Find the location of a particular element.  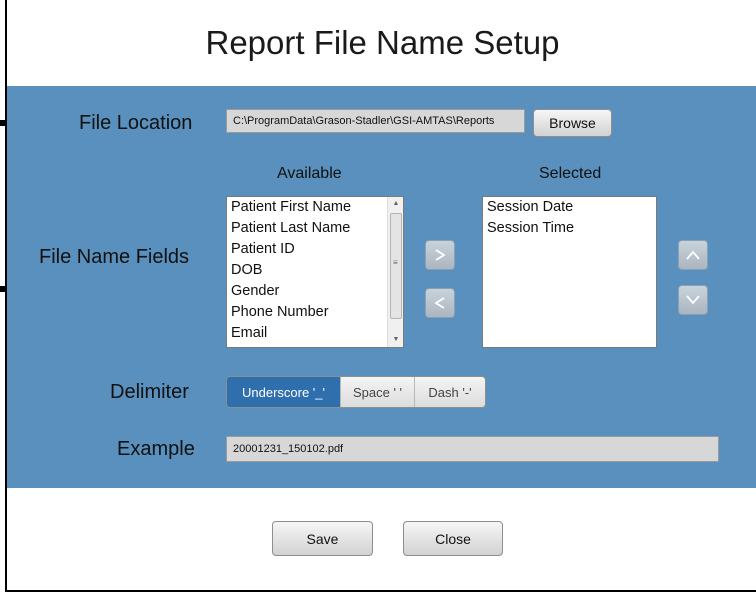

list-item: Session Time is located at coordinates (569, 228).